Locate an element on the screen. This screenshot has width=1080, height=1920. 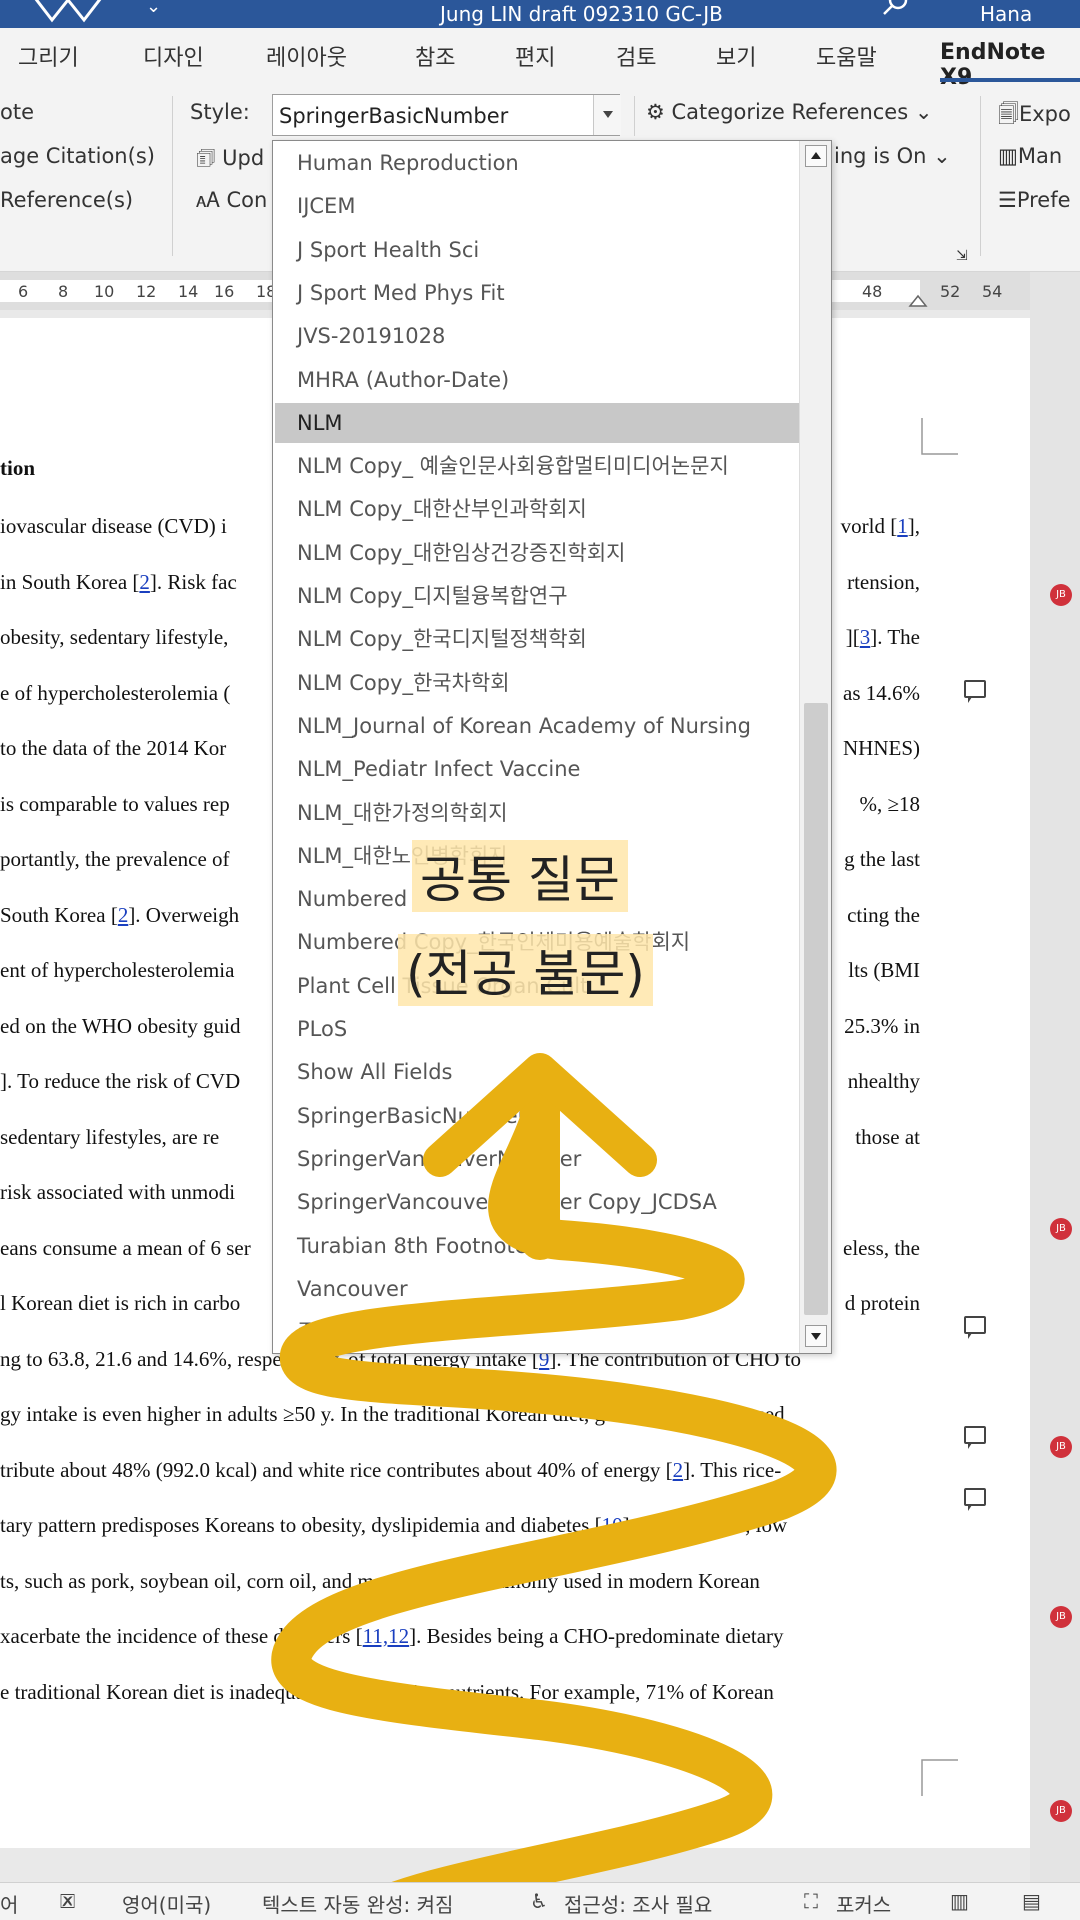
focus-icon: ⛶ is located at coordinates (811, 1901).